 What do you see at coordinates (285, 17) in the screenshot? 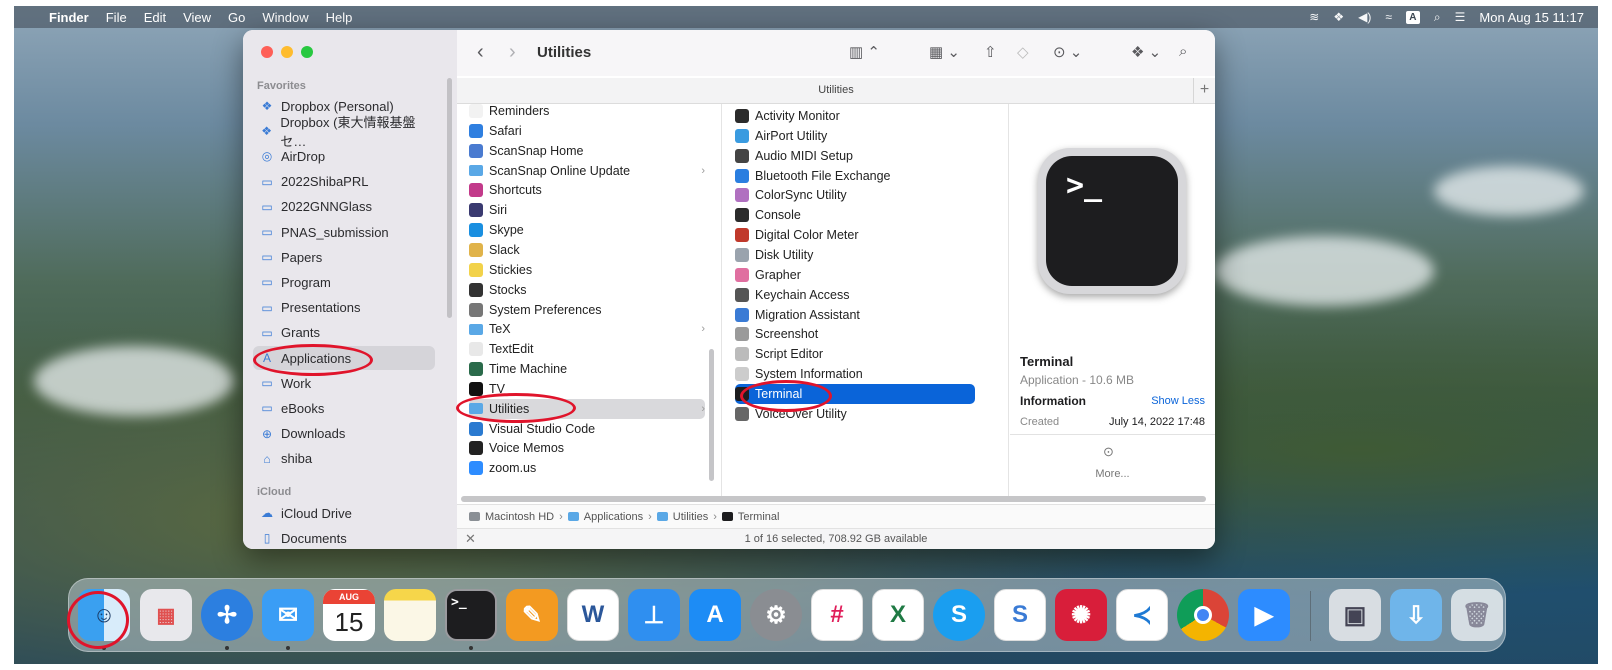
I see `menu-window: Window` at bounding box center [285, 17].